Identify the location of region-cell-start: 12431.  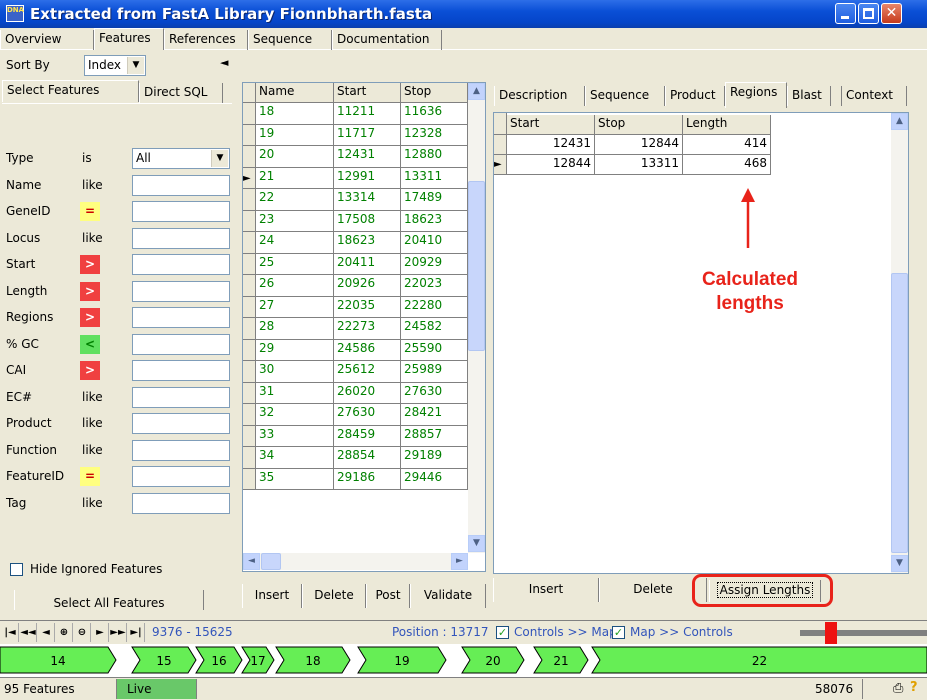
(551, 145).